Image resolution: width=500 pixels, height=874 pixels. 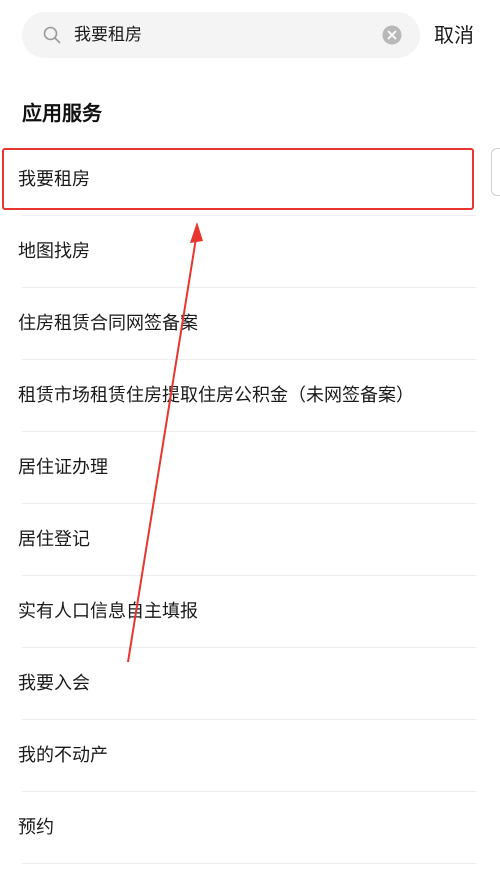 I want to click on service-label: 住房租赁合同网签备案, so click(x=108, y=323).